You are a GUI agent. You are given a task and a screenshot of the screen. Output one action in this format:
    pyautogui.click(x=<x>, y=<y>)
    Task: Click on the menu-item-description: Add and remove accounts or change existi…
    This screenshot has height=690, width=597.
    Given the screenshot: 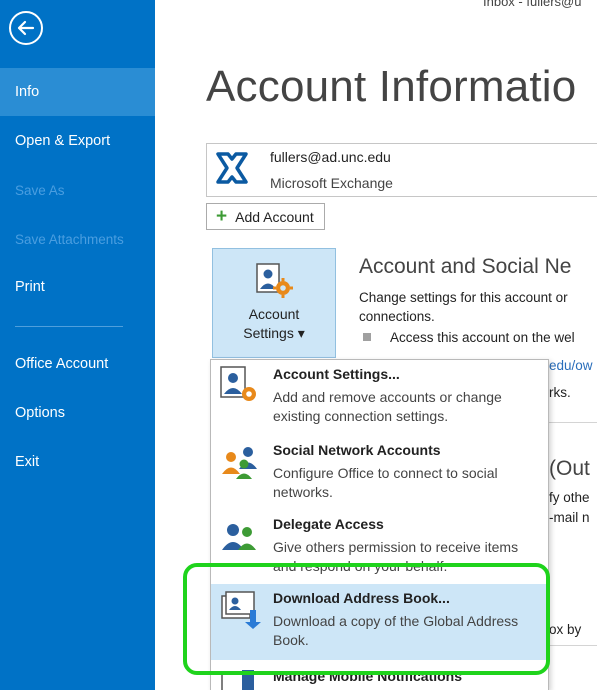 What is the action you would take?
    pyautogui.click(x=387, y=406)
    